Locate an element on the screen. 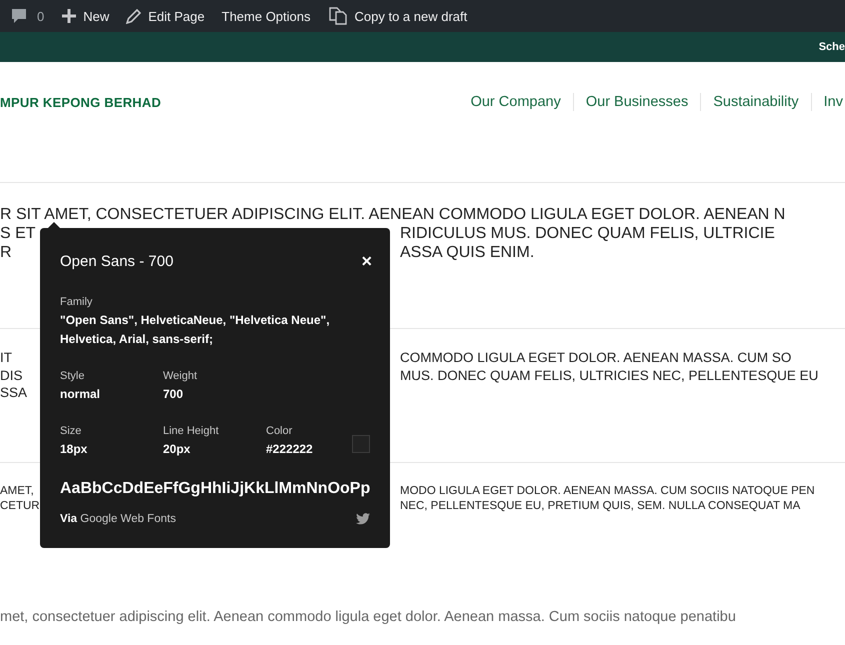  field-label: Line Height is located at coordinates (191, 431).